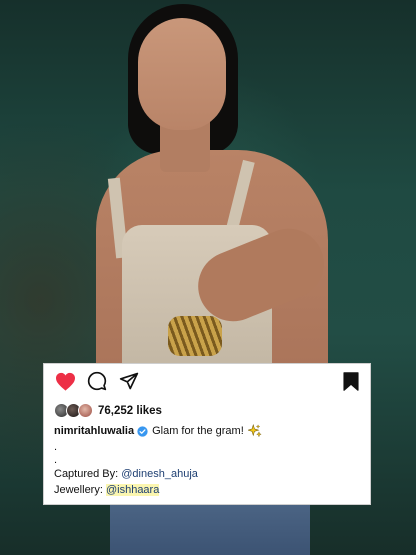 The image size is (416, 555). I want to click on credit-jewellery: Jewellery: @ishhaara, so click(107, 490).